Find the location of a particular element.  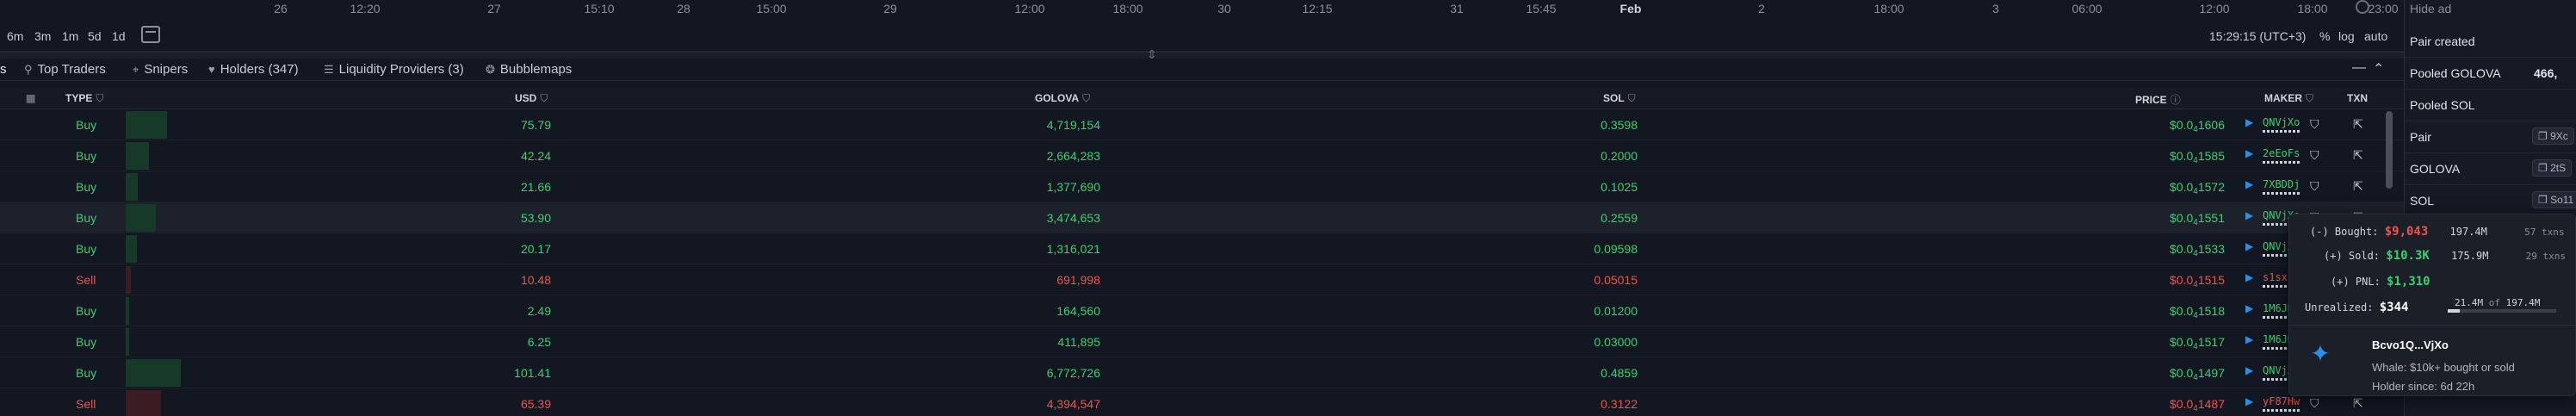

tab-liquidity-providers: ☰ Liquidity Providers (3) is located at coordinates (394, 69).